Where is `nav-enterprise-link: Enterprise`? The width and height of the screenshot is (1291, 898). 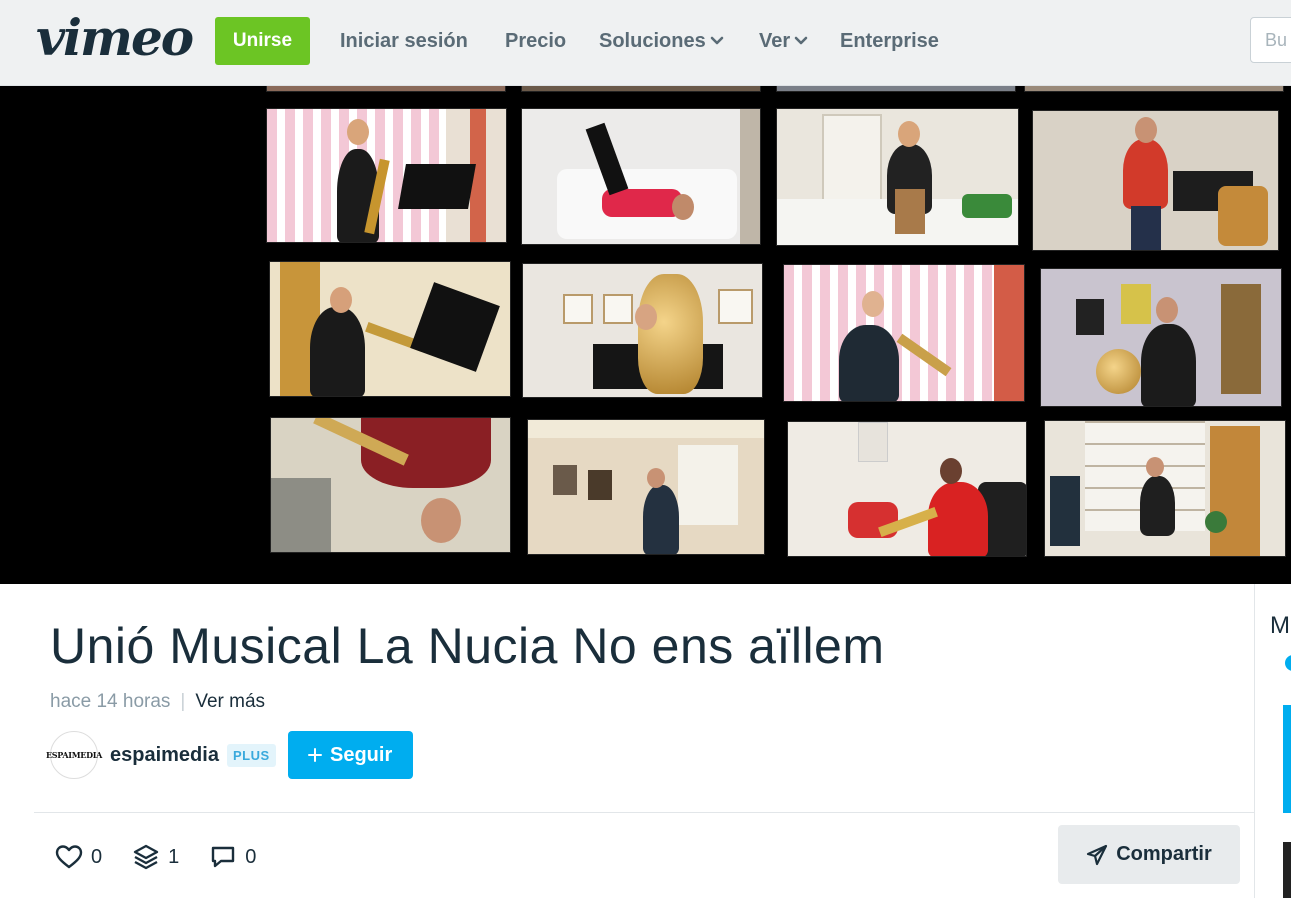
nav-enterprise-link: Enterprise is located at coordinates (889, 41).